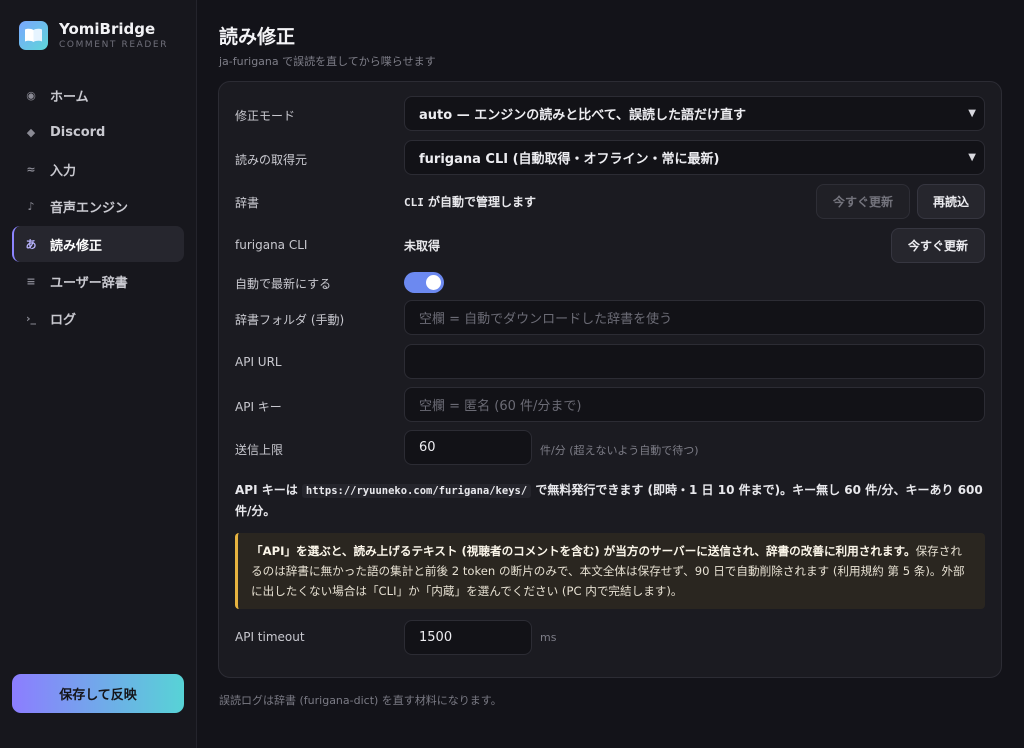  What do you see at coordinates (268, 490) in the screenshot?
I see `api-note-prefix: API キーは` at bounding box center [268, 490].